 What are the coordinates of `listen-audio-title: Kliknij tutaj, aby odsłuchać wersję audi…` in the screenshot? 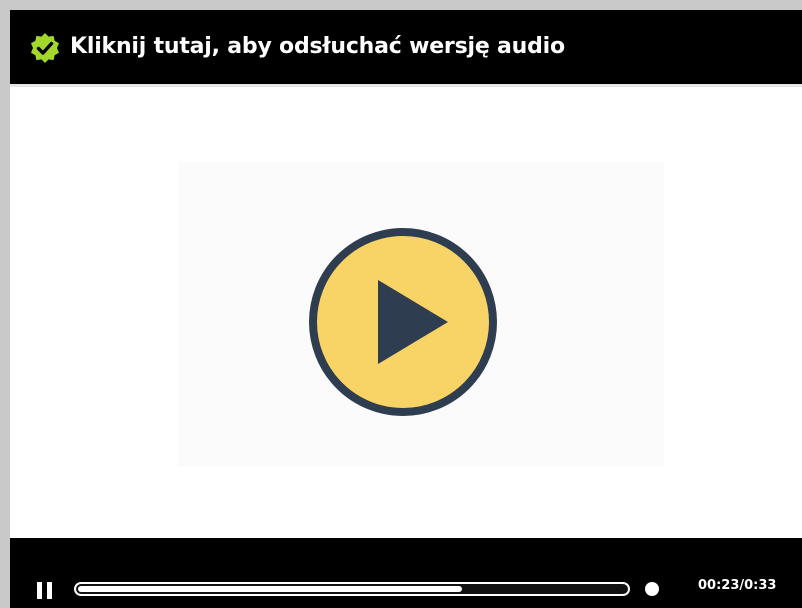 It's located at (317, 47).